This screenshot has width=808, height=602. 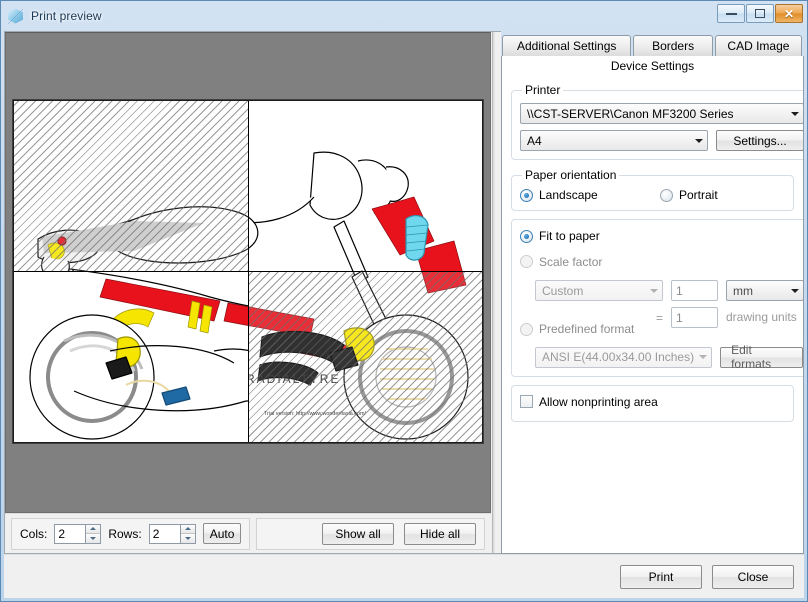 What do you see at coordinates (34, 533) in the screenshot?
I see `cols-label: Cols:` at bounding box center [34, 533].